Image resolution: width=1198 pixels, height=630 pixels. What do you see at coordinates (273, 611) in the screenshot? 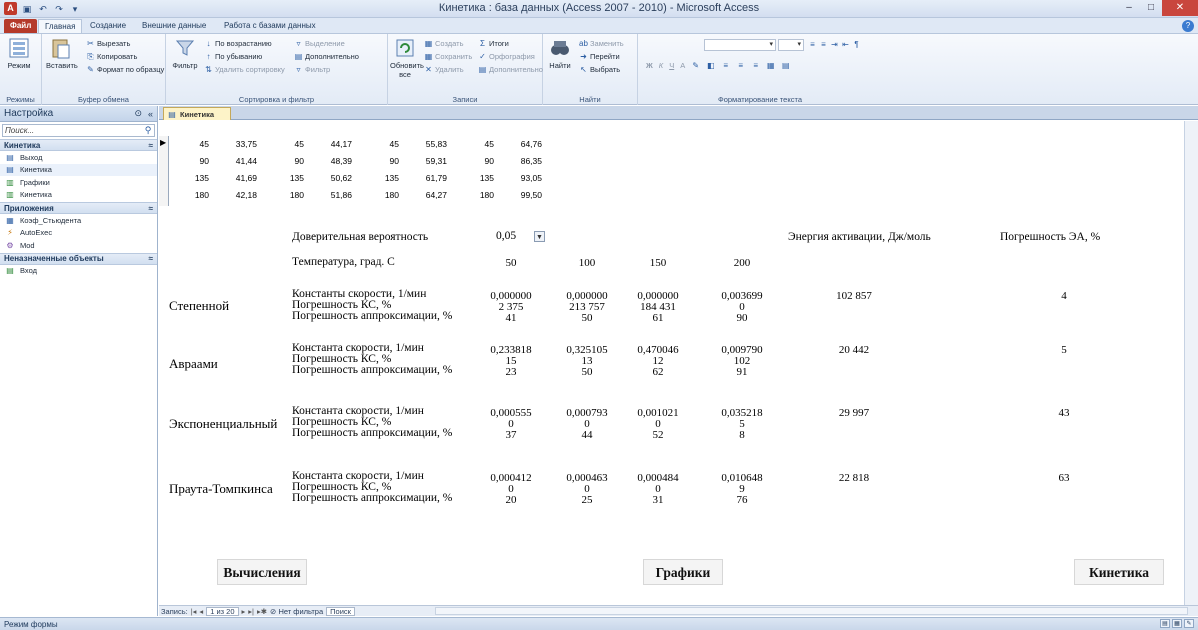
I see `no-filter-icon: ⊘` at bounding box center [273, 611].